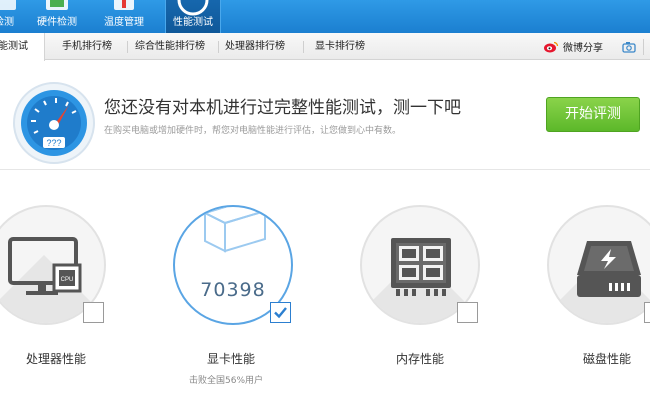 The height and width of the screenshot is (400, 650). What do you see at coordinates (57, 16) in the screenshot?
I see `toolbar-item-hardware: 硬件检测` at bounding box center [57, 16].